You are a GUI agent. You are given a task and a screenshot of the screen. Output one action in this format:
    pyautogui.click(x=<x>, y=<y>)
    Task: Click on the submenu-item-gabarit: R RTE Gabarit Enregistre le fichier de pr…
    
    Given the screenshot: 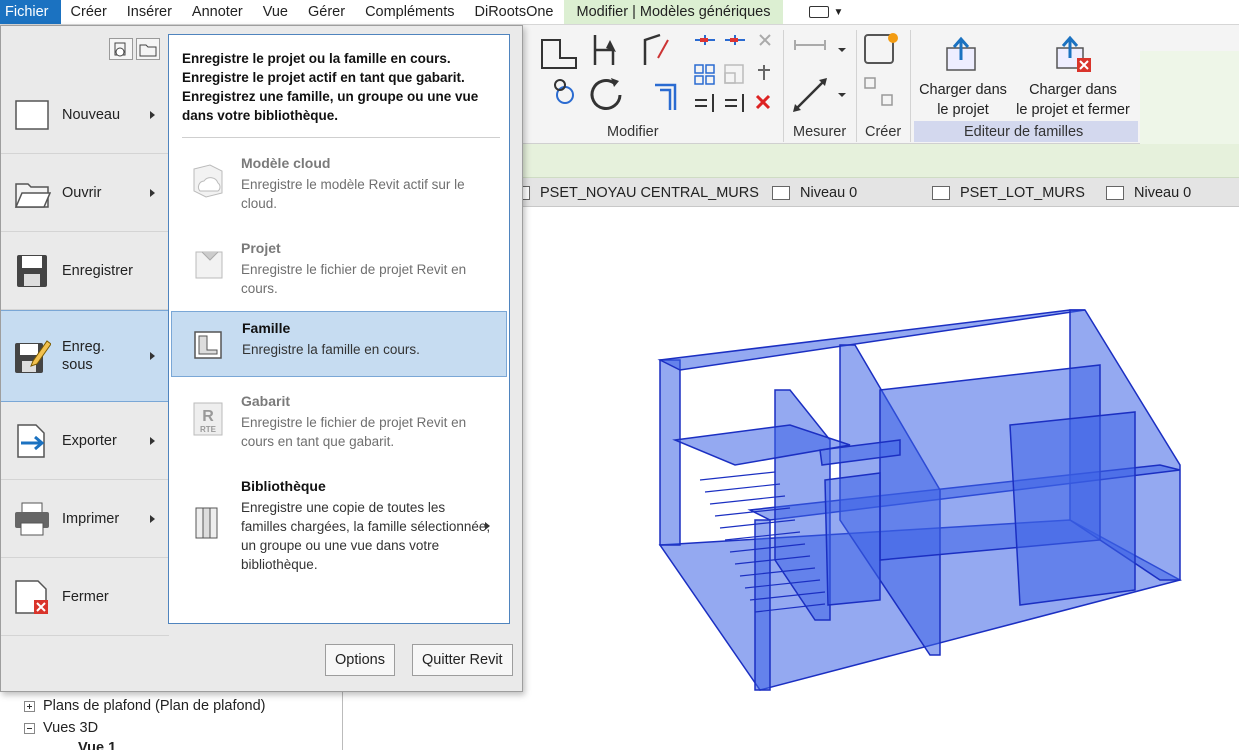 What is the action you would take?
    pyautogui.click(x=339, y=418)
    